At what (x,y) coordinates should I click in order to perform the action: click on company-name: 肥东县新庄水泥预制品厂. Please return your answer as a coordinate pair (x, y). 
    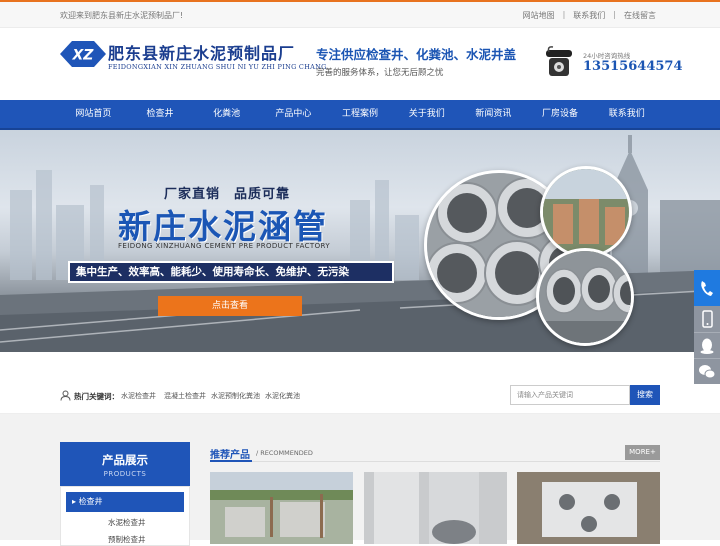
    Looking at the image, I should click on (202, 53).